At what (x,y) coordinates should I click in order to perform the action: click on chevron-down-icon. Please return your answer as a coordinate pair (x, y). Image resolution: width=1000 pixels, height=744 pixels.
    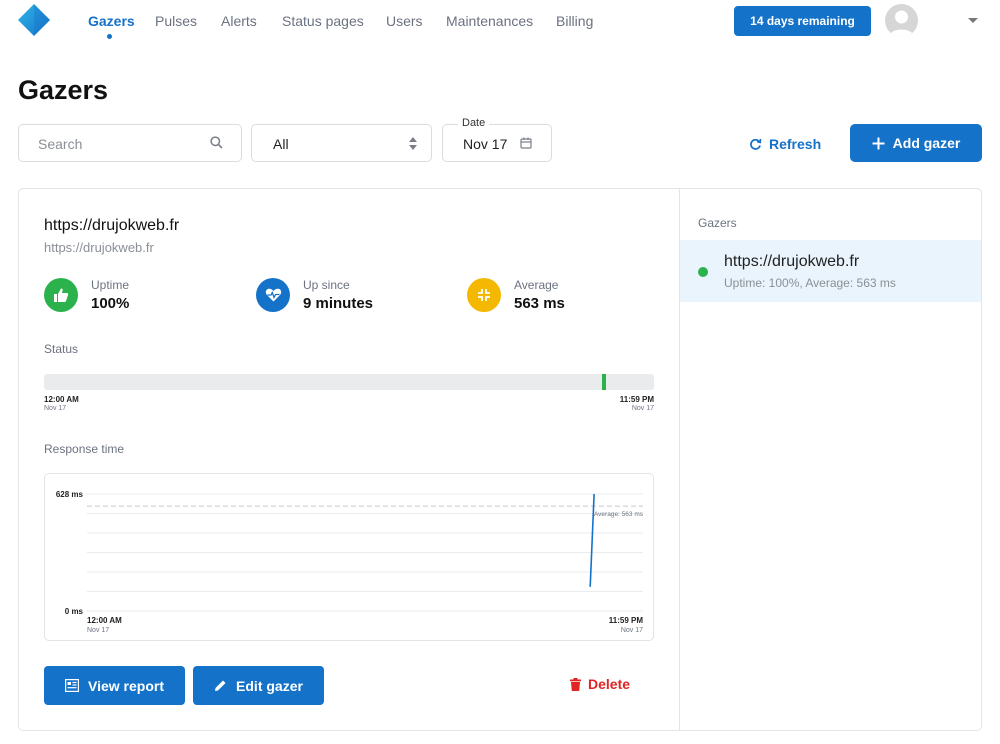
    Looking at the image, I should click on (973, 20).